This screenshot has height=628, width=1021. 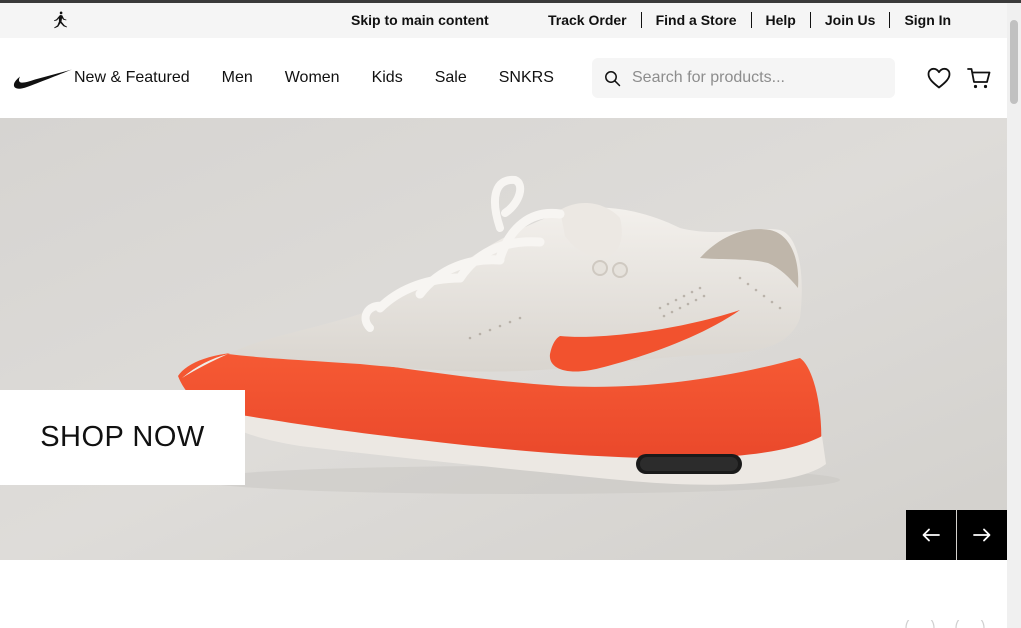 I want to click on nav-item-sale: Sale, so click(x=451, y=78).